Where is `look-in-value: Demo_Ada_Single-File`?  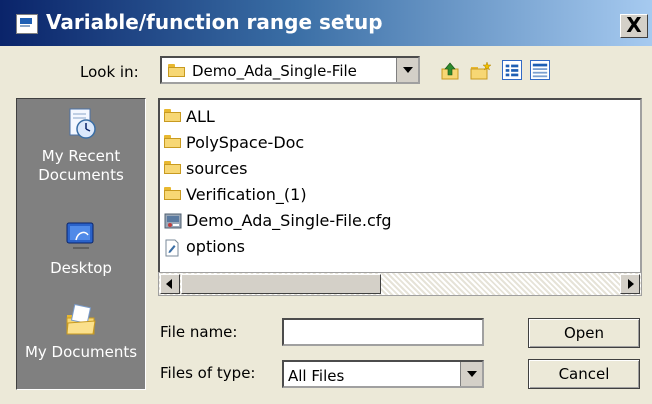 look-in-value: Demo_Ada_Single-File is located at coordinates (274, 71).